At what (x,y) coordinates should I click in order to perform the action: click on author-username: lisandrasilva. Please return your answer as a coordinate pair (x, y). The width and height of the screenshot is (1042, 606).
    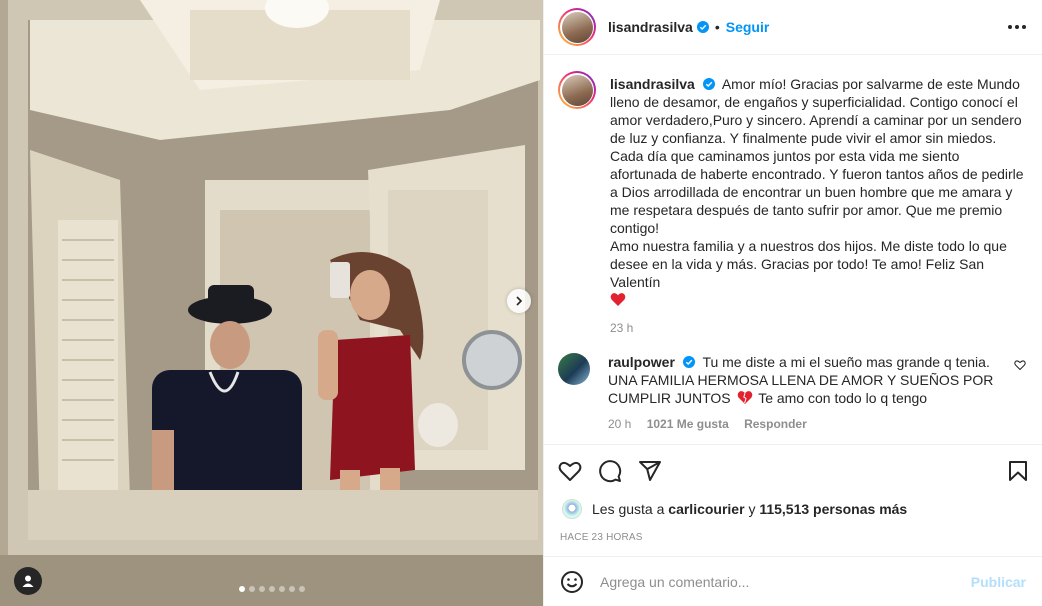
    Looking at the image, I should click on (650, 27).